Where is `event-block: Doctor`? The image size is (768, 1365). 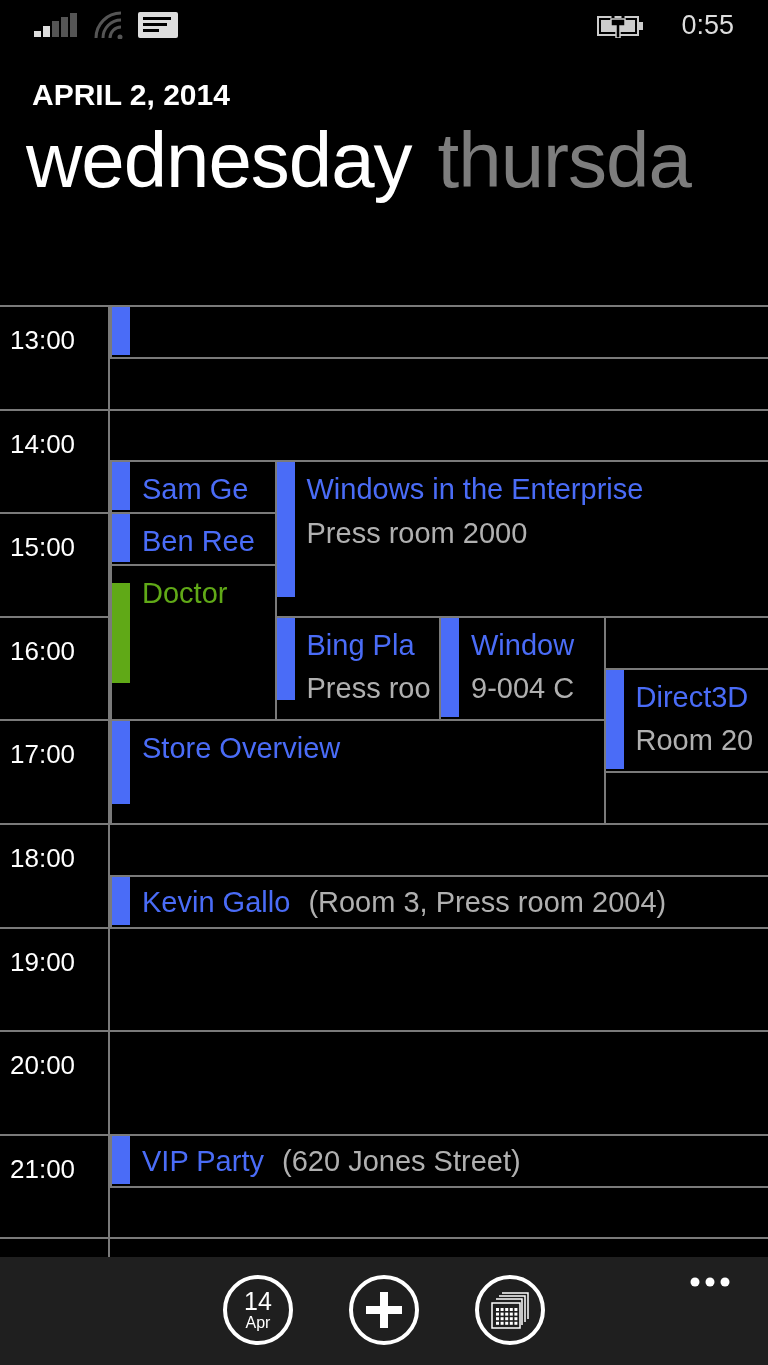
event-block: Doctor is located at coordinates (193, 643).